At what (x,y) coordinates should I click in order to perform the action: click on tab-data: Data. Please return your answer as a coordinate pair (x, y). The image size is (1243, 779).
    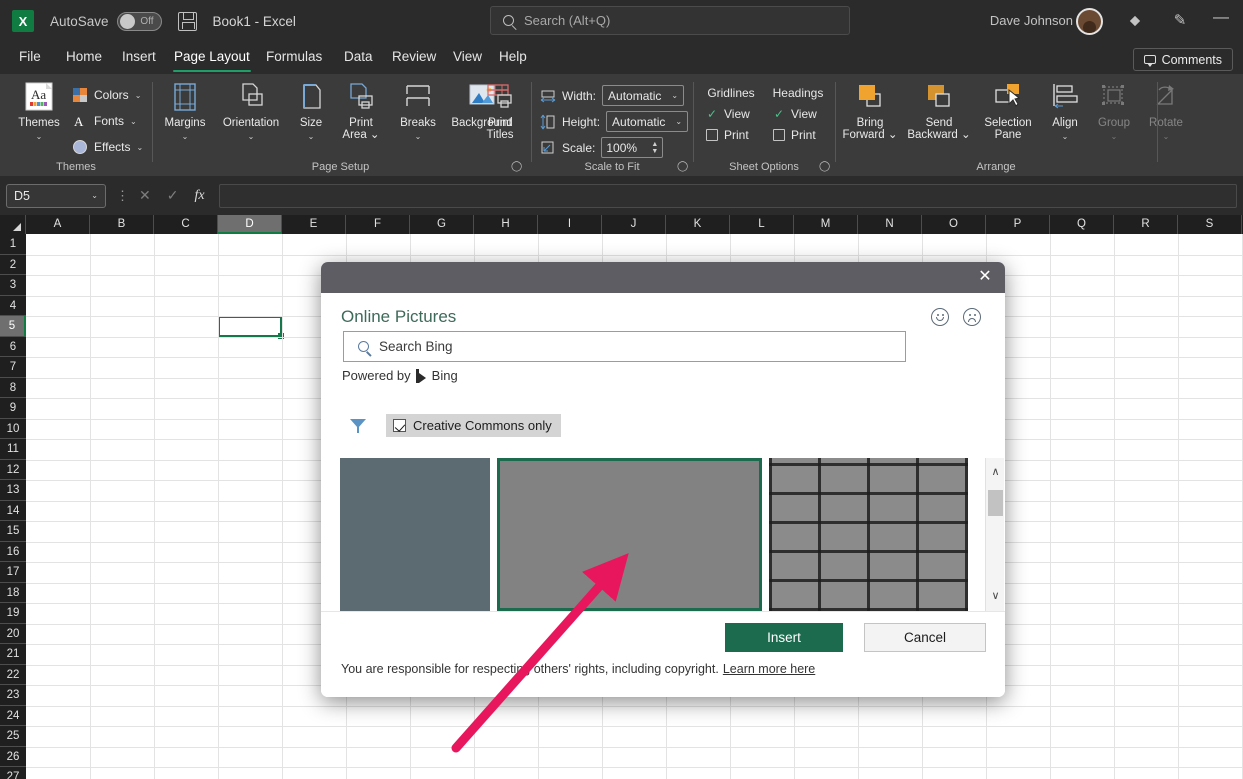
    Looking at the image, I should click on (358, 58).